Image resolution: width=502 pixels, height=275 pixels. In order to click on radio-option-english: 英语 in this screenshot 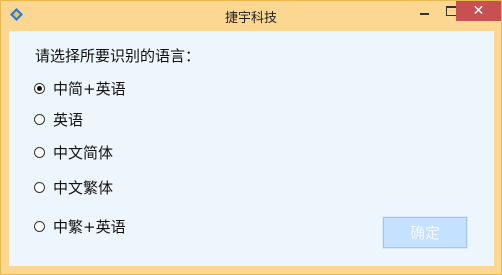, I will do `click(58, 119)`.